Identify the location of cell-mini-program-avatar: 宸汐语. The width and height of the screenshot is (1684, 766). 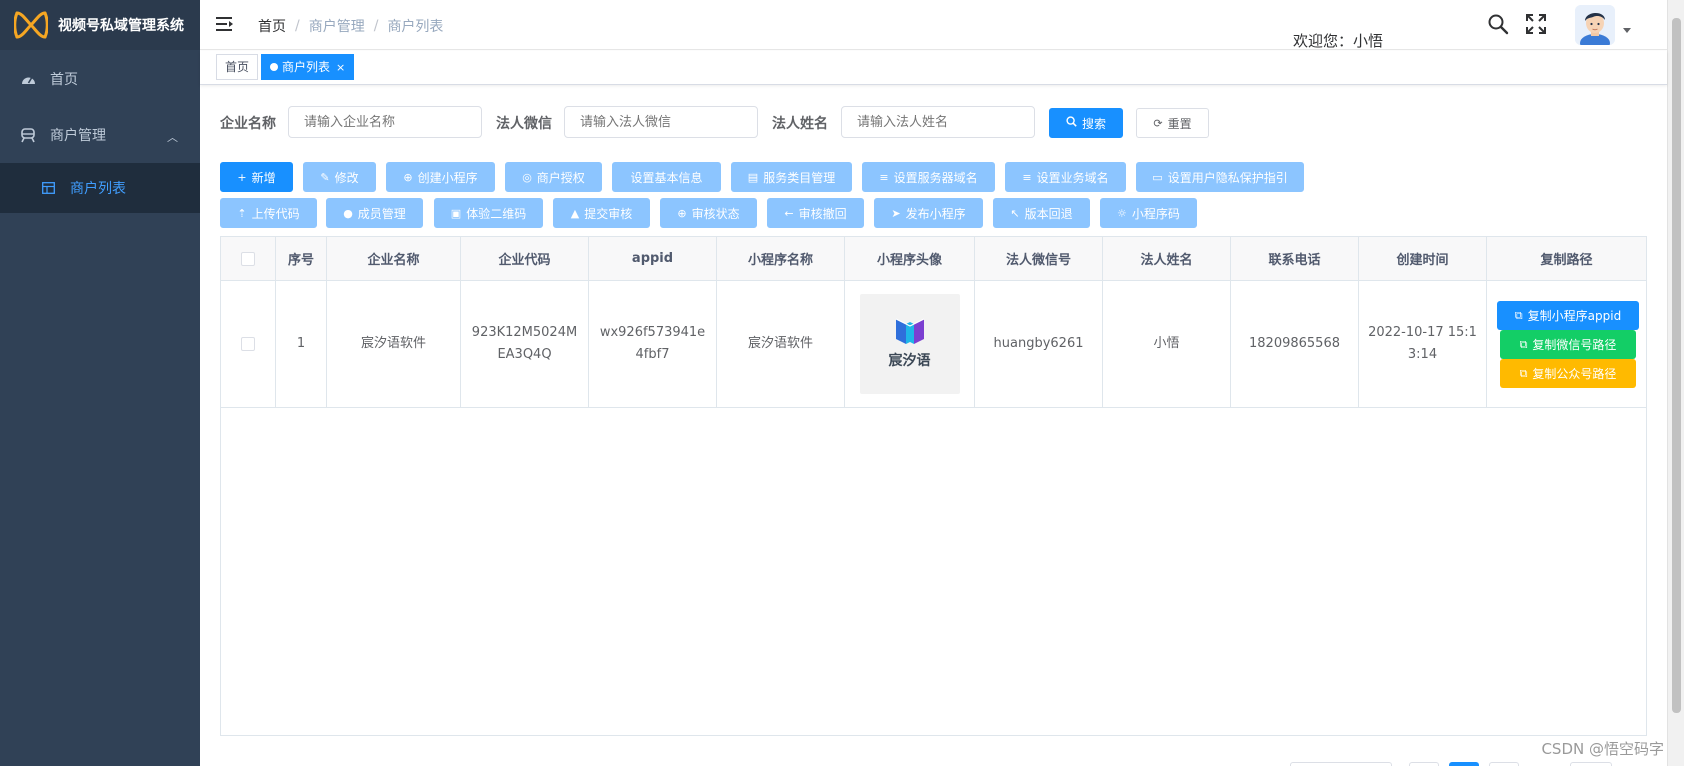
(910, 344).